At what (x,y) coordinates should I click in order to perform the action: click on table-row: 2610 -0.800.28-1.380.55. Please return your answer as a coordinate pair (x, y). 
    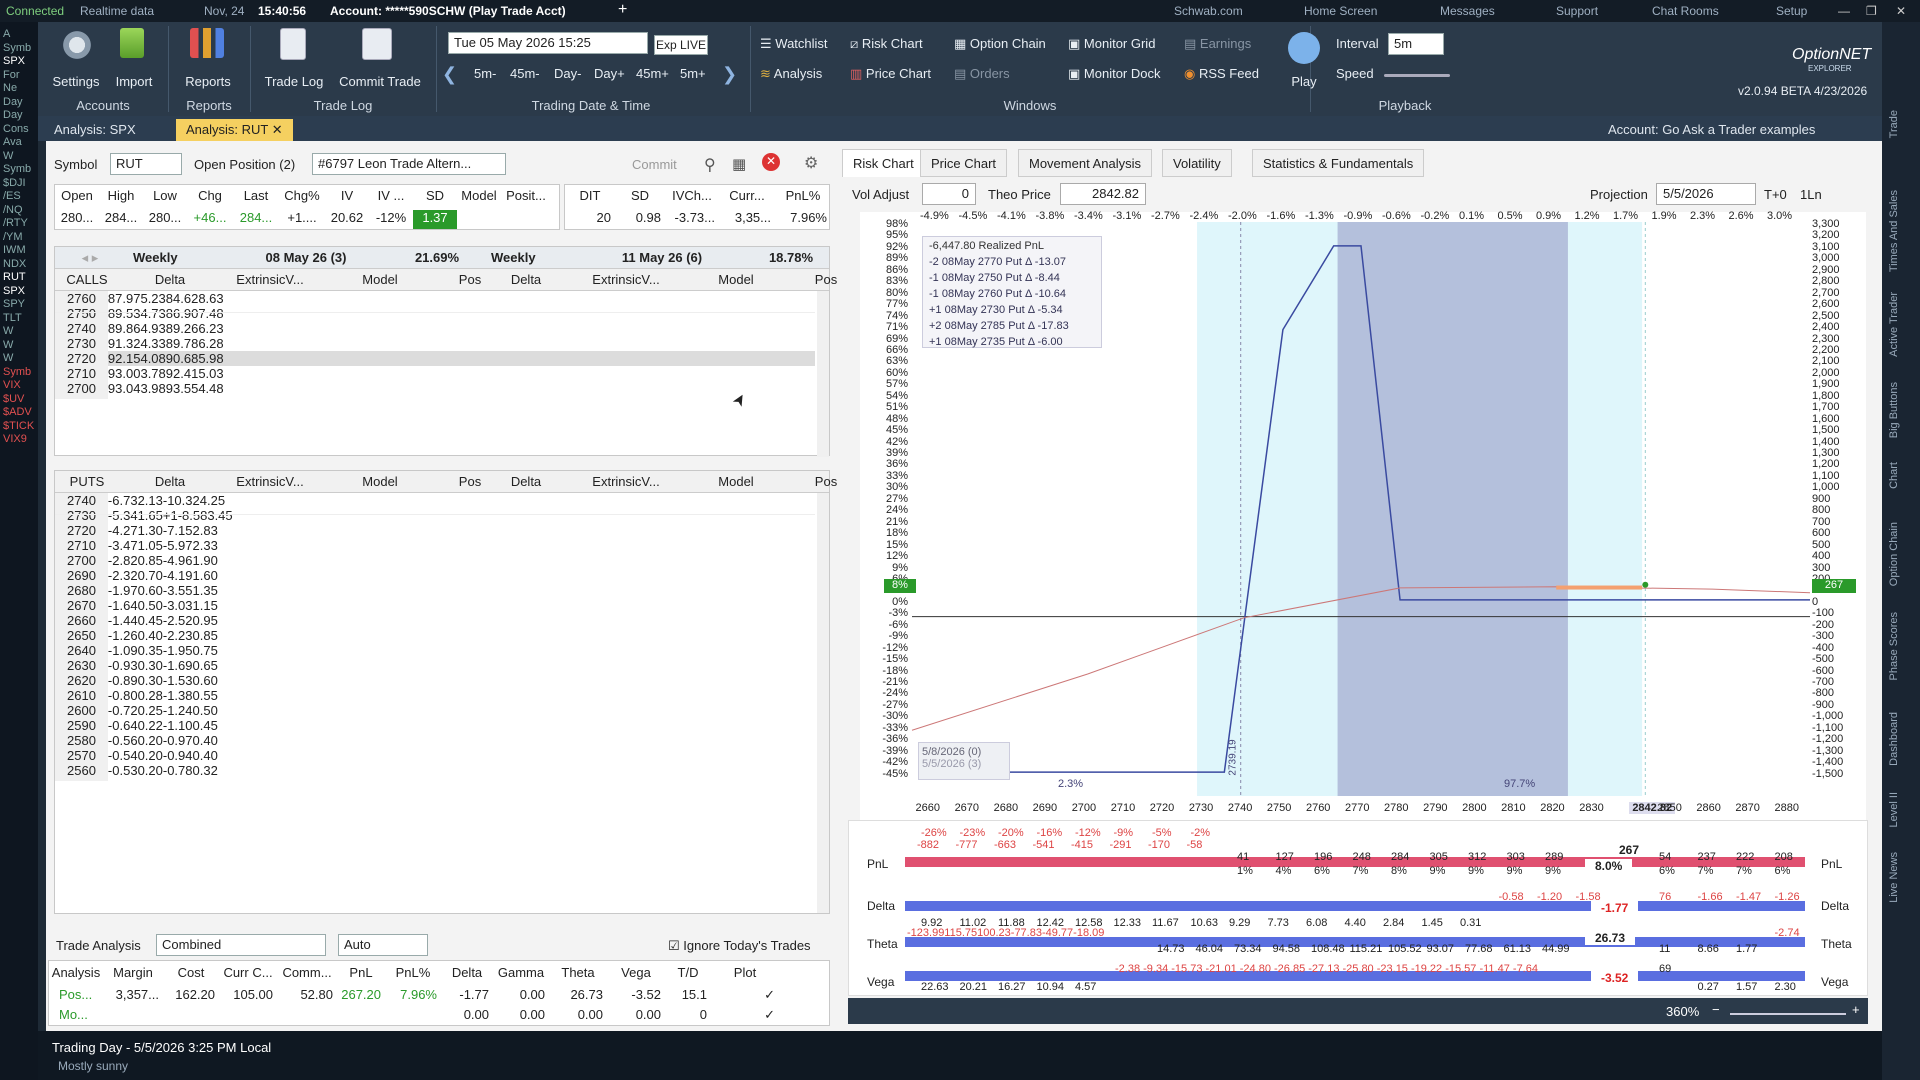
    Looking at the image, I should click on (435, 610).